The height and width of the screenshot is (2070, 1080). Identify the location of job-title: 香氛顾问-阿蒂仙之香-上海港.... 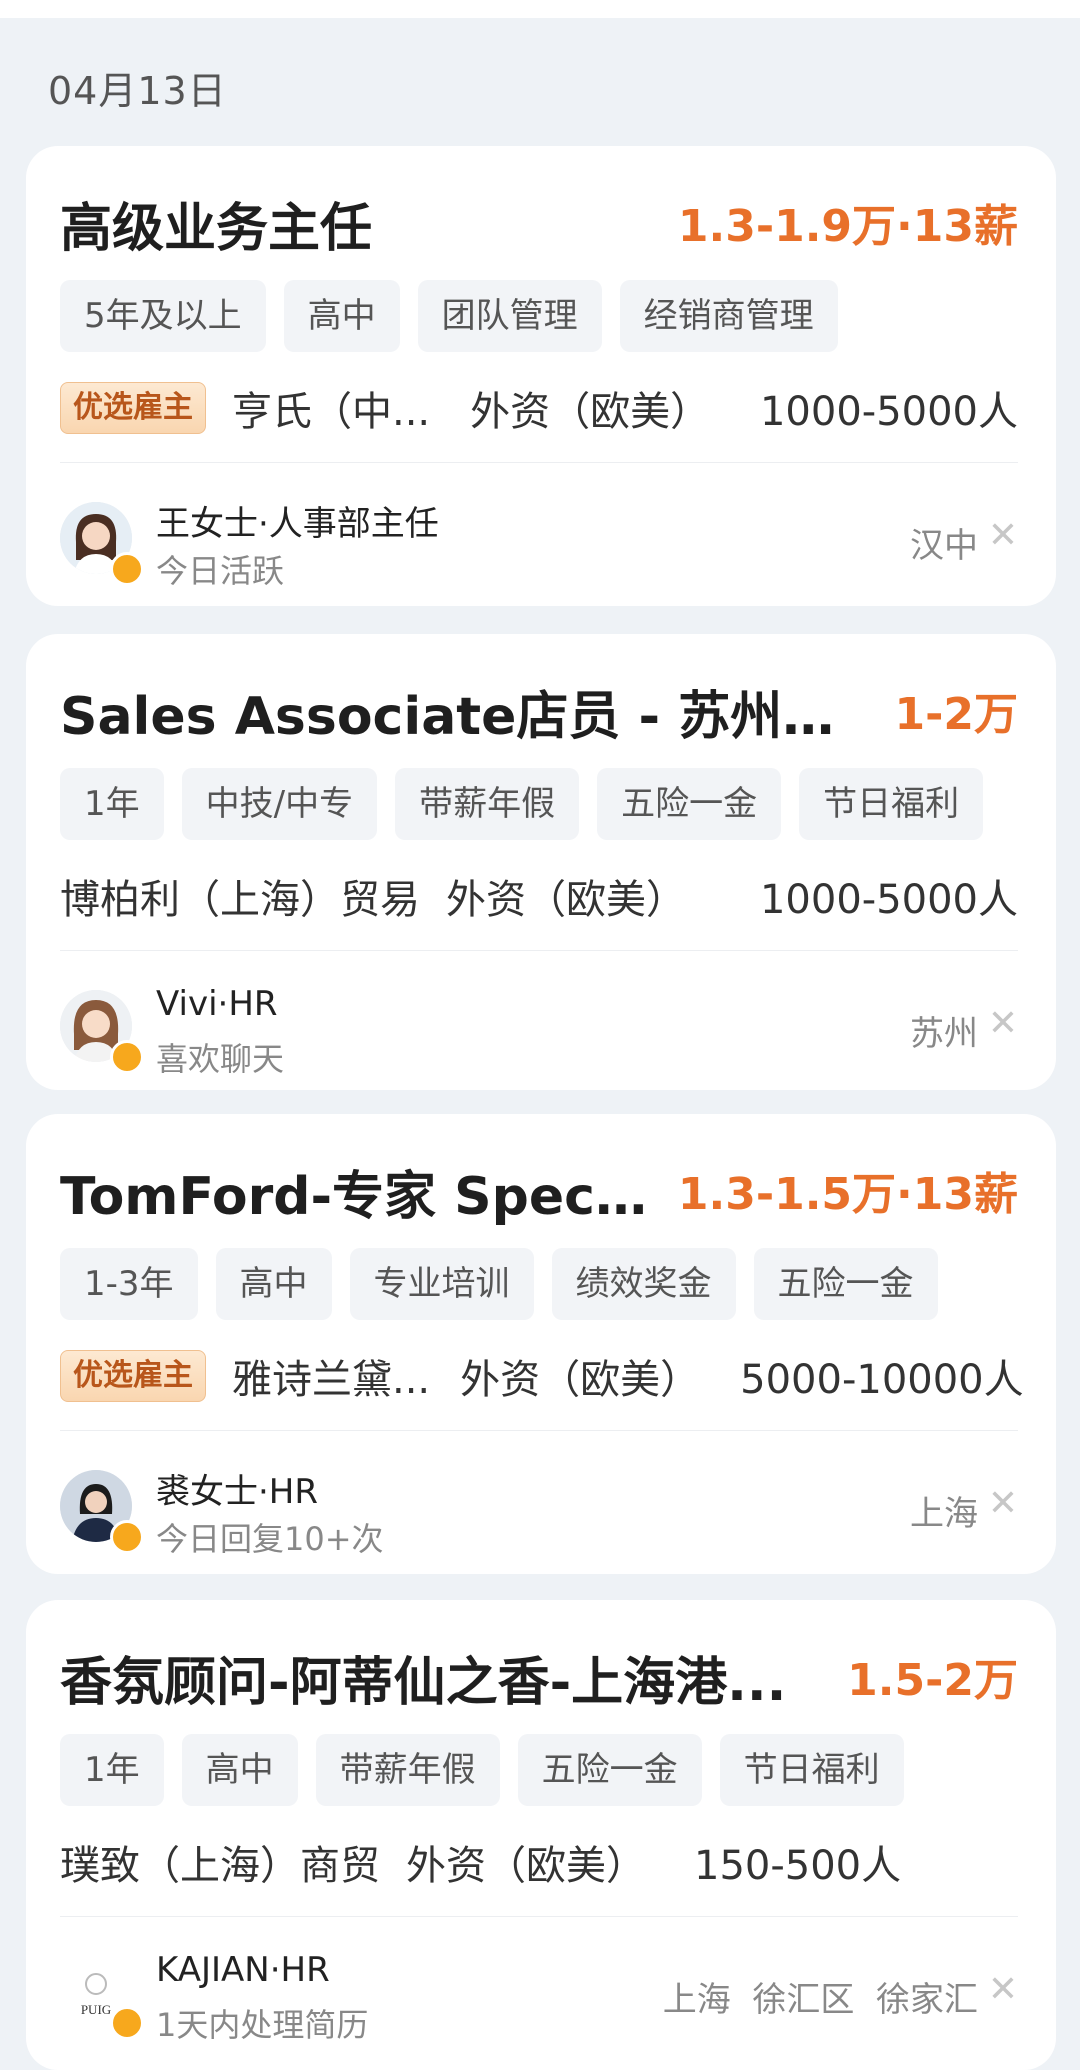
(423, 1683).